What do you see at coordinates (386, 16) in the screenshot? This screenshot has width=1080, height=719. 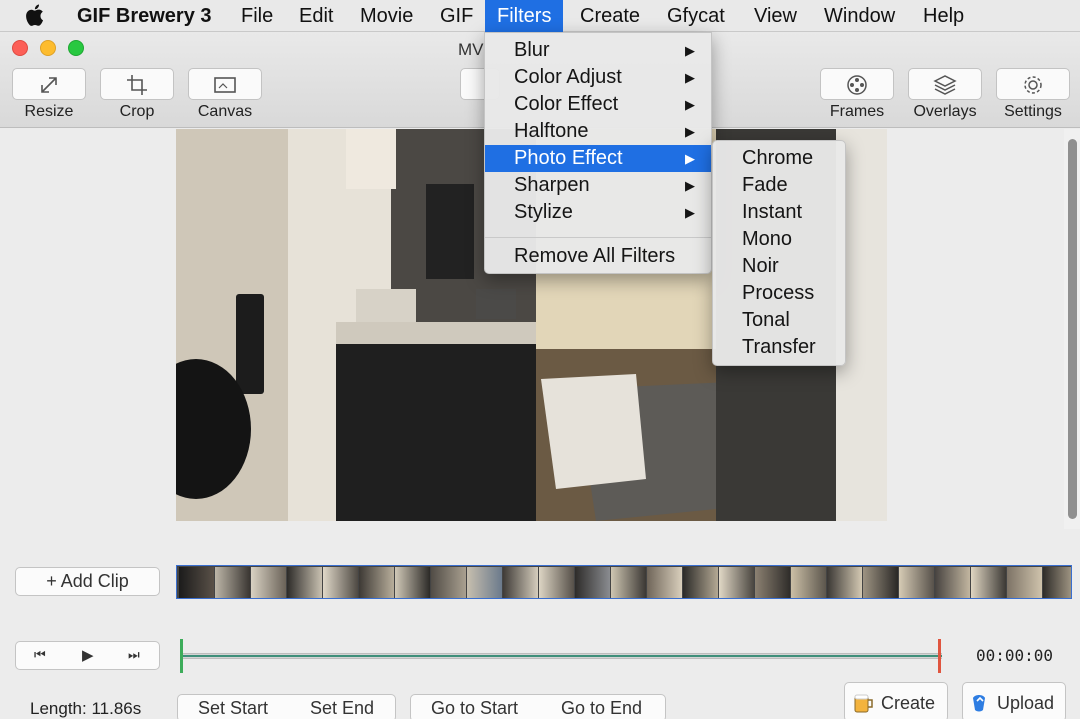 I see `menu-movie: Movie` at bounding box center [386, 16].